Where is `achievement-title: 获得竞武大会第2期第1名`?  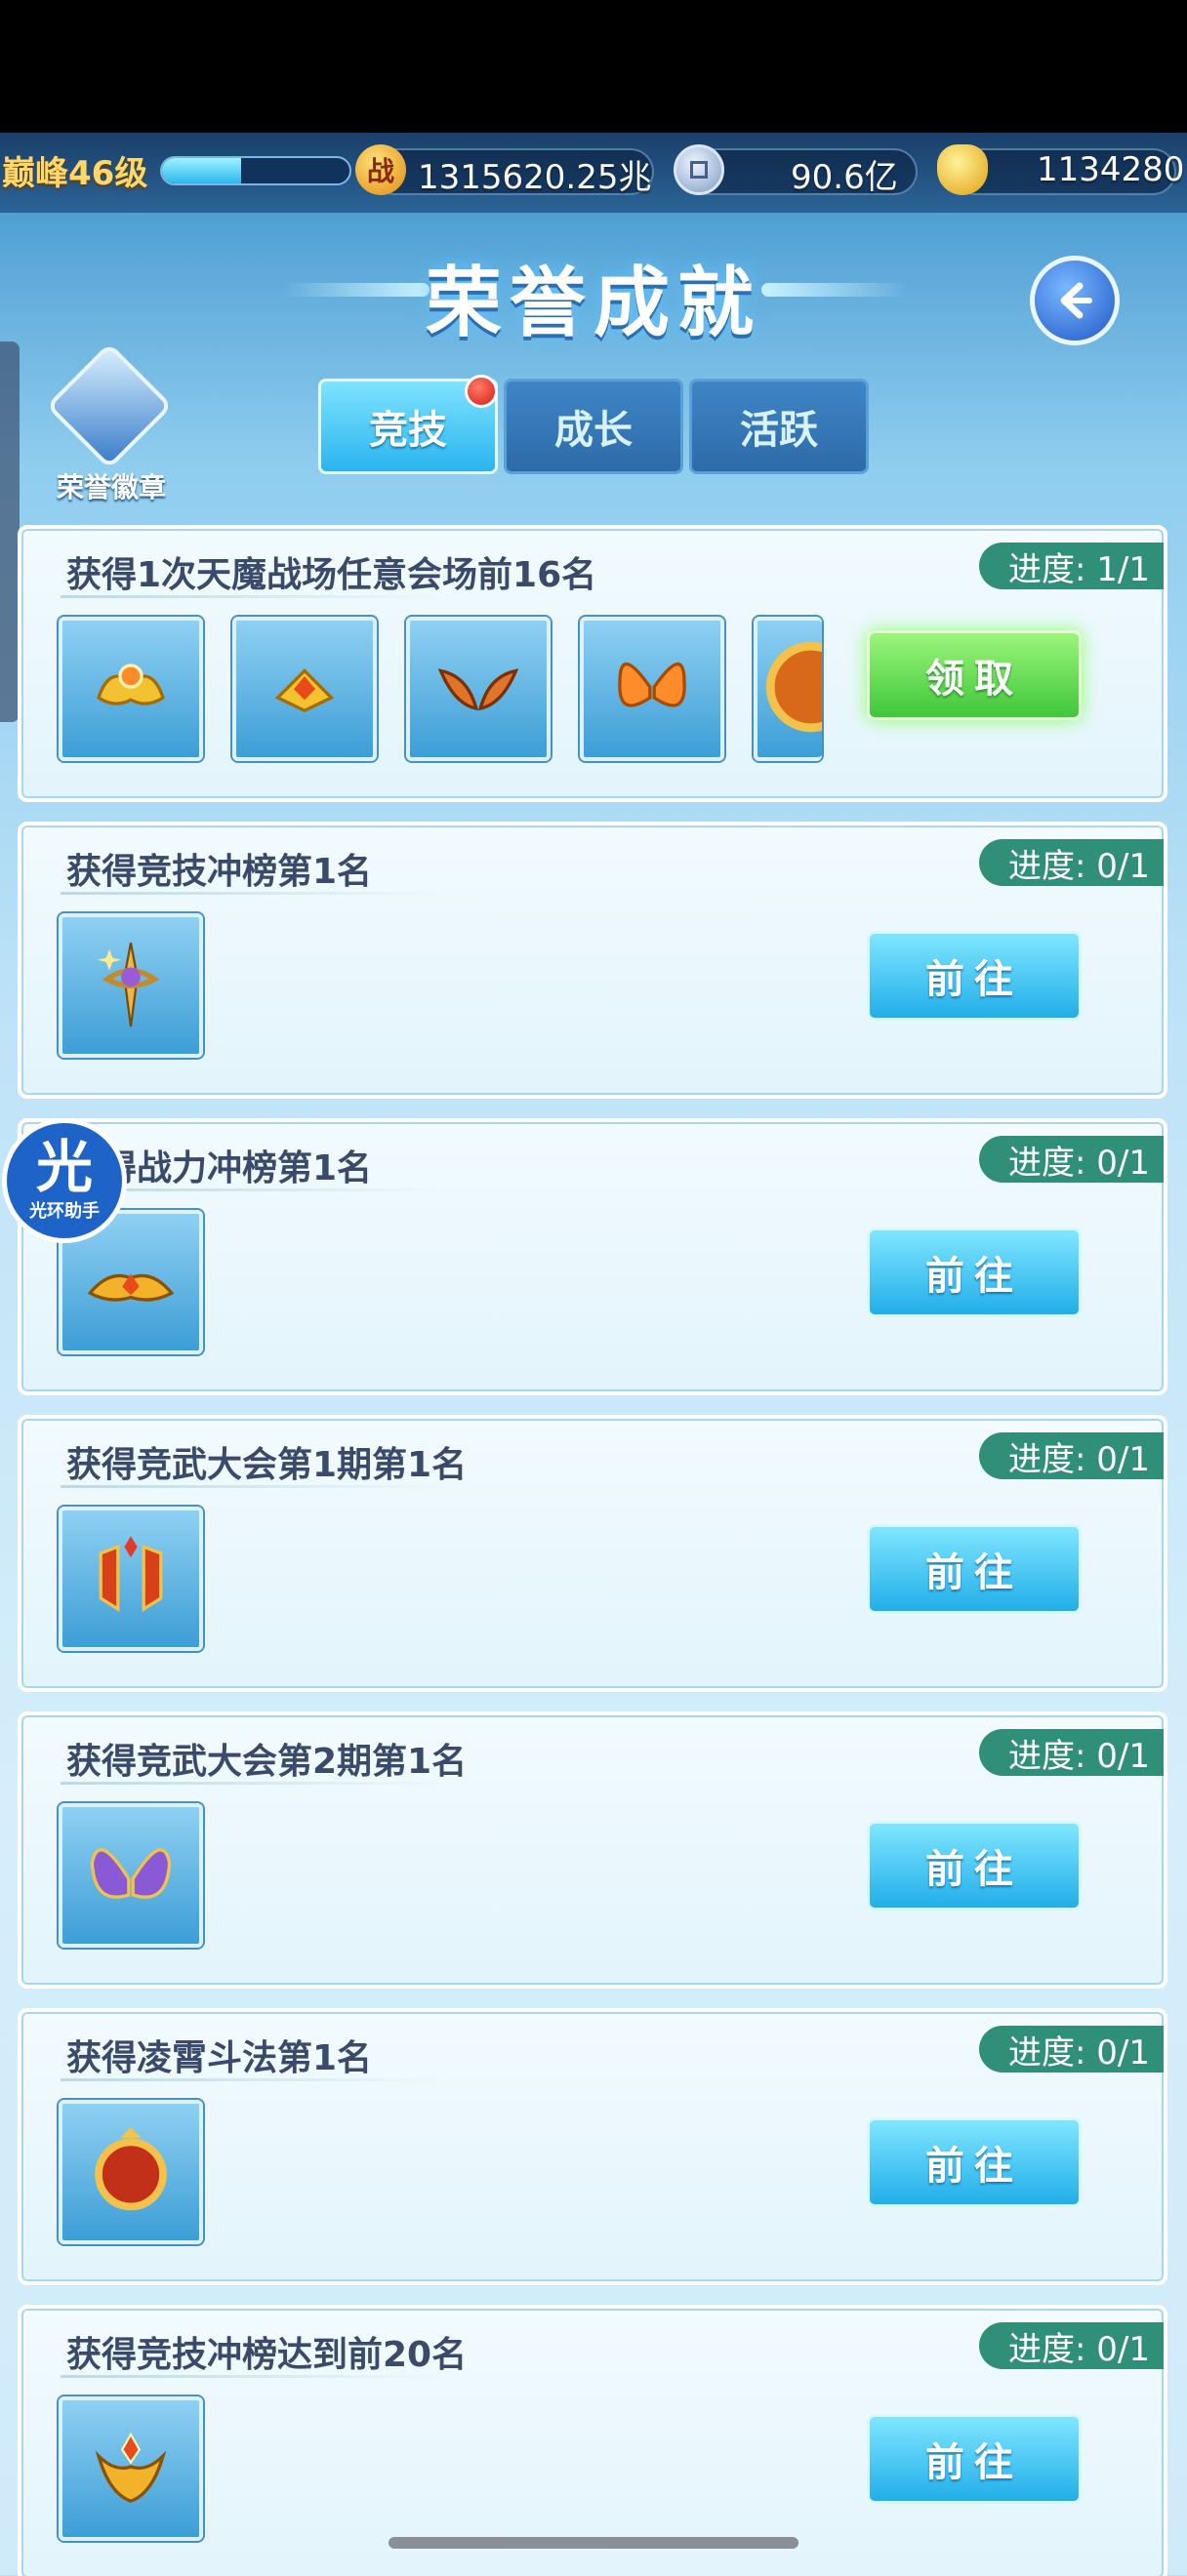 achievement-title: 获得竞武大会第2期第1名 is located at coordinates (267, 1762).